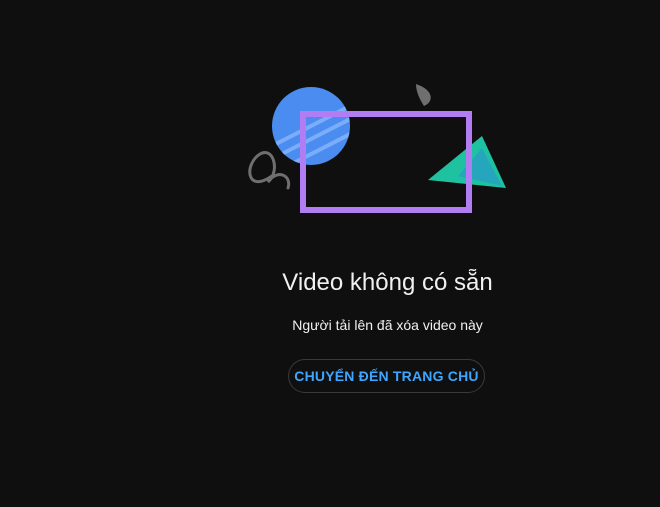 The width and height of the screenshot is (660, 507). Describe the element at coordinates (387, 282) in the screenshot. I see `page-title: Video không có sẵn` at that location.